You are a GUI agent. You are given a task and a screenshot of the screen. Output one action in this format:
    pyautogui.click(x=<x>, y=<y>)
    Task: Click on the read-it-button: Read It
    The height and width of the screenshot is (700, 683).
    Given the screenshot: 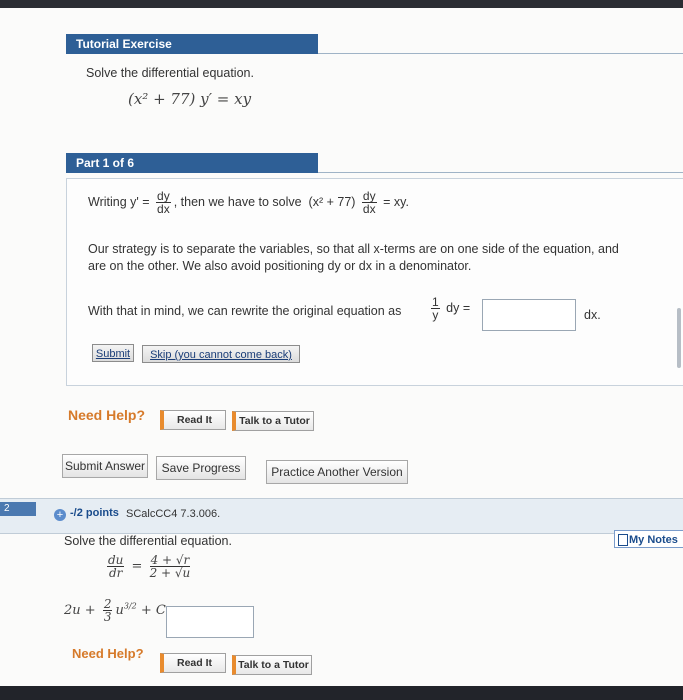 What is the action you would take?
    pyautogui.click(x=193, y=420)
    